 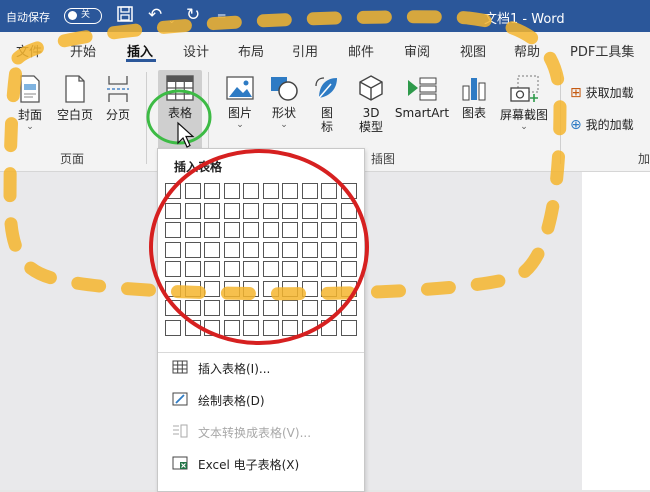 What do you see at coordinates (327, 104) in the screenshot?
I see `icons-button: 图 标` at bounding box center [327, 104].